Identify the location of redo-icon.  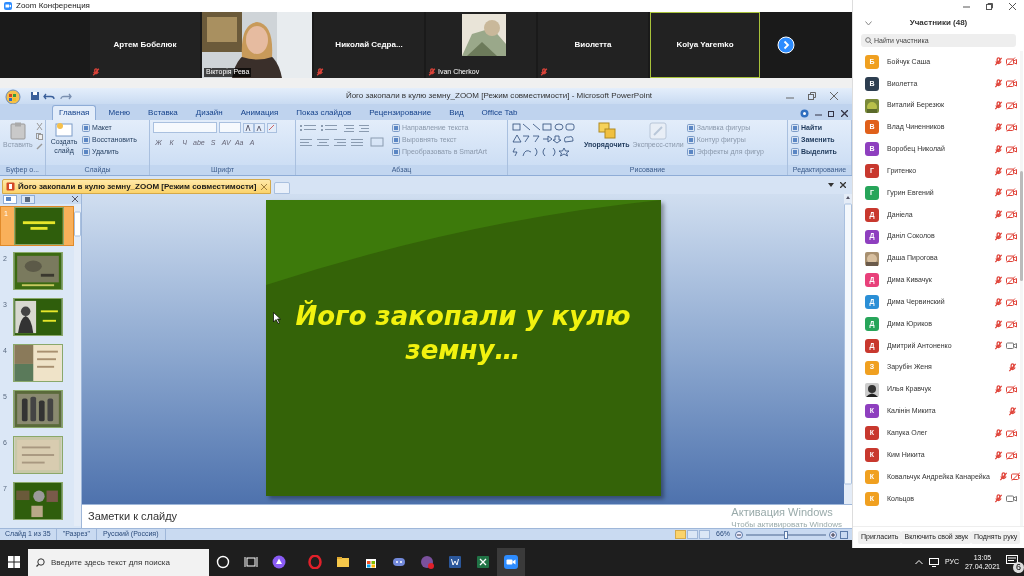
(66, 96).